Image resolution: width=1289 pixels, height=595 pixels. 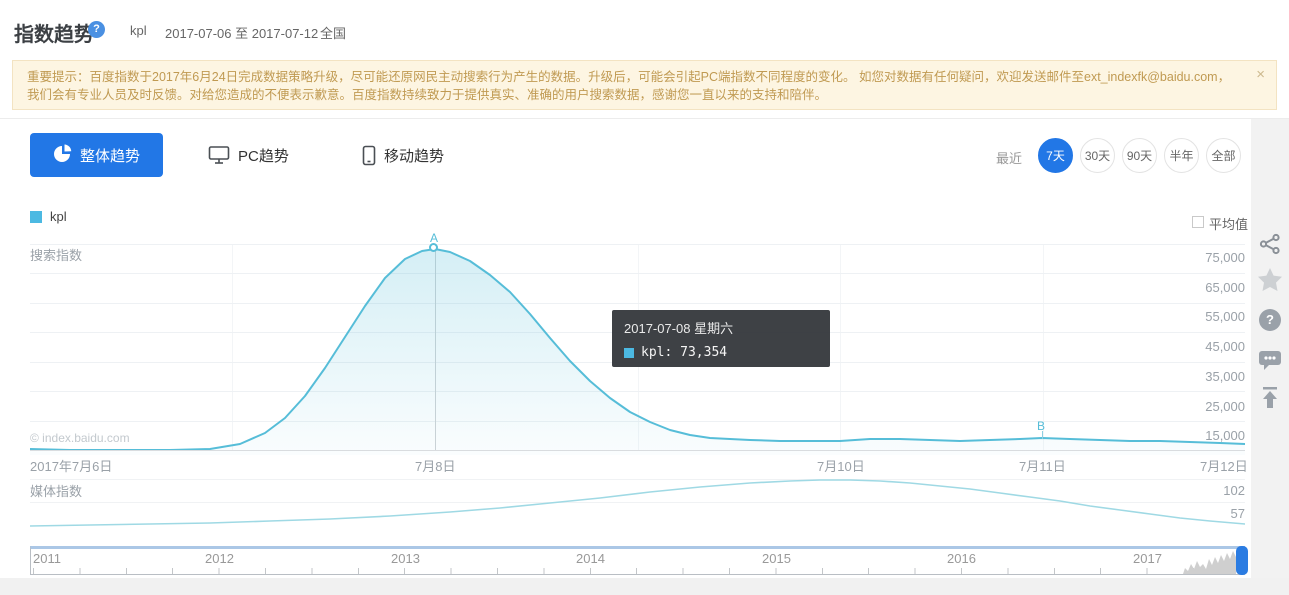 What do you see at coordinates (62, 155) in the screenshot?
I see `pie-chart-icon` at bounding box center [62, 155].